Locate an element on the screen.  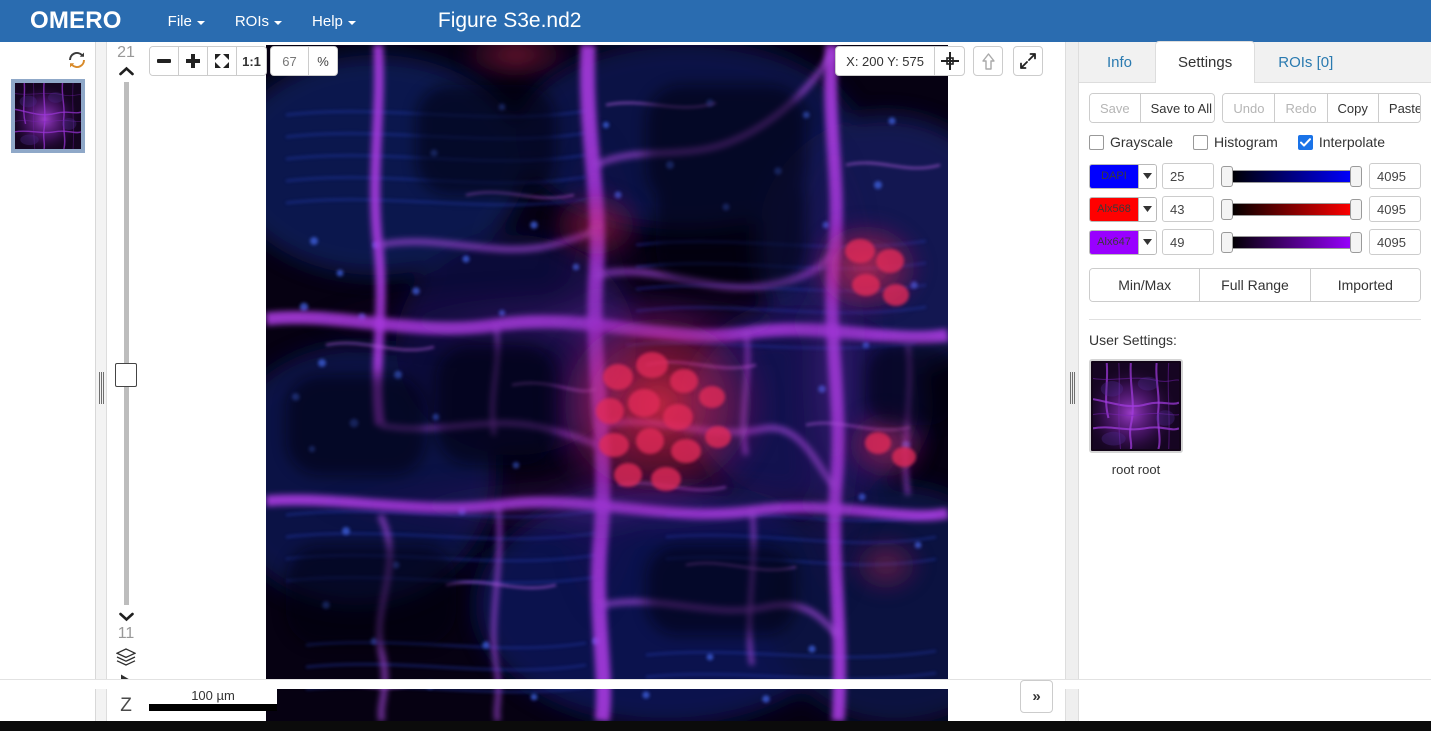
imported-button: Imported is located at coordinates (1365, 285).